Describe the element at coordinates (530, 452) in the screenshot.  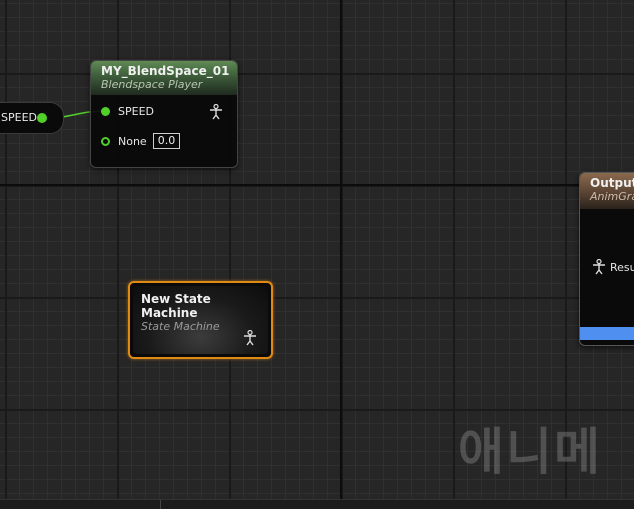
I see `graph-watermark: 애니메` at that location.